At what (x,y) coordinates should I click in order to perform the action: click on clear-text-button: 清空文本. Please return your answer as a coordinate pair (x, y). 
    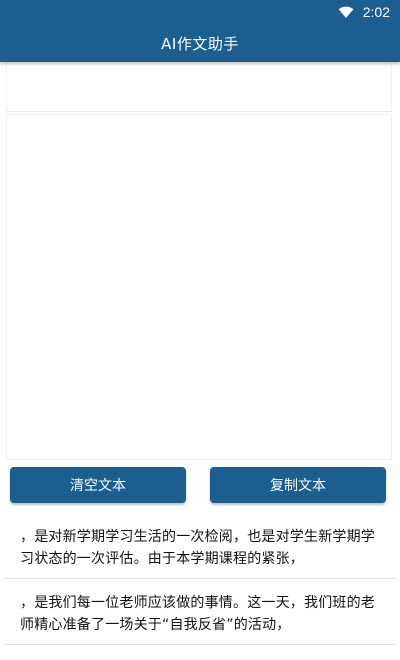
    Looking at the image, I should click on (98, 485).